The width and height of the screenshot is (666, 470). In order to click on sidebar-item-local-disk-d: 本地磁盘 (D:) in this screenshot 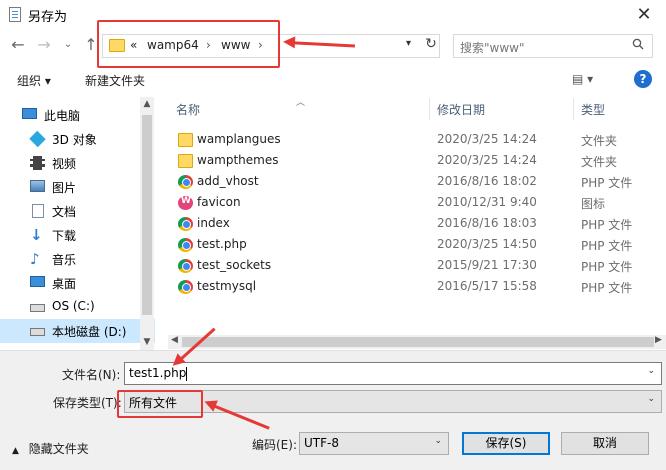, I will do `click(77, 331)`.